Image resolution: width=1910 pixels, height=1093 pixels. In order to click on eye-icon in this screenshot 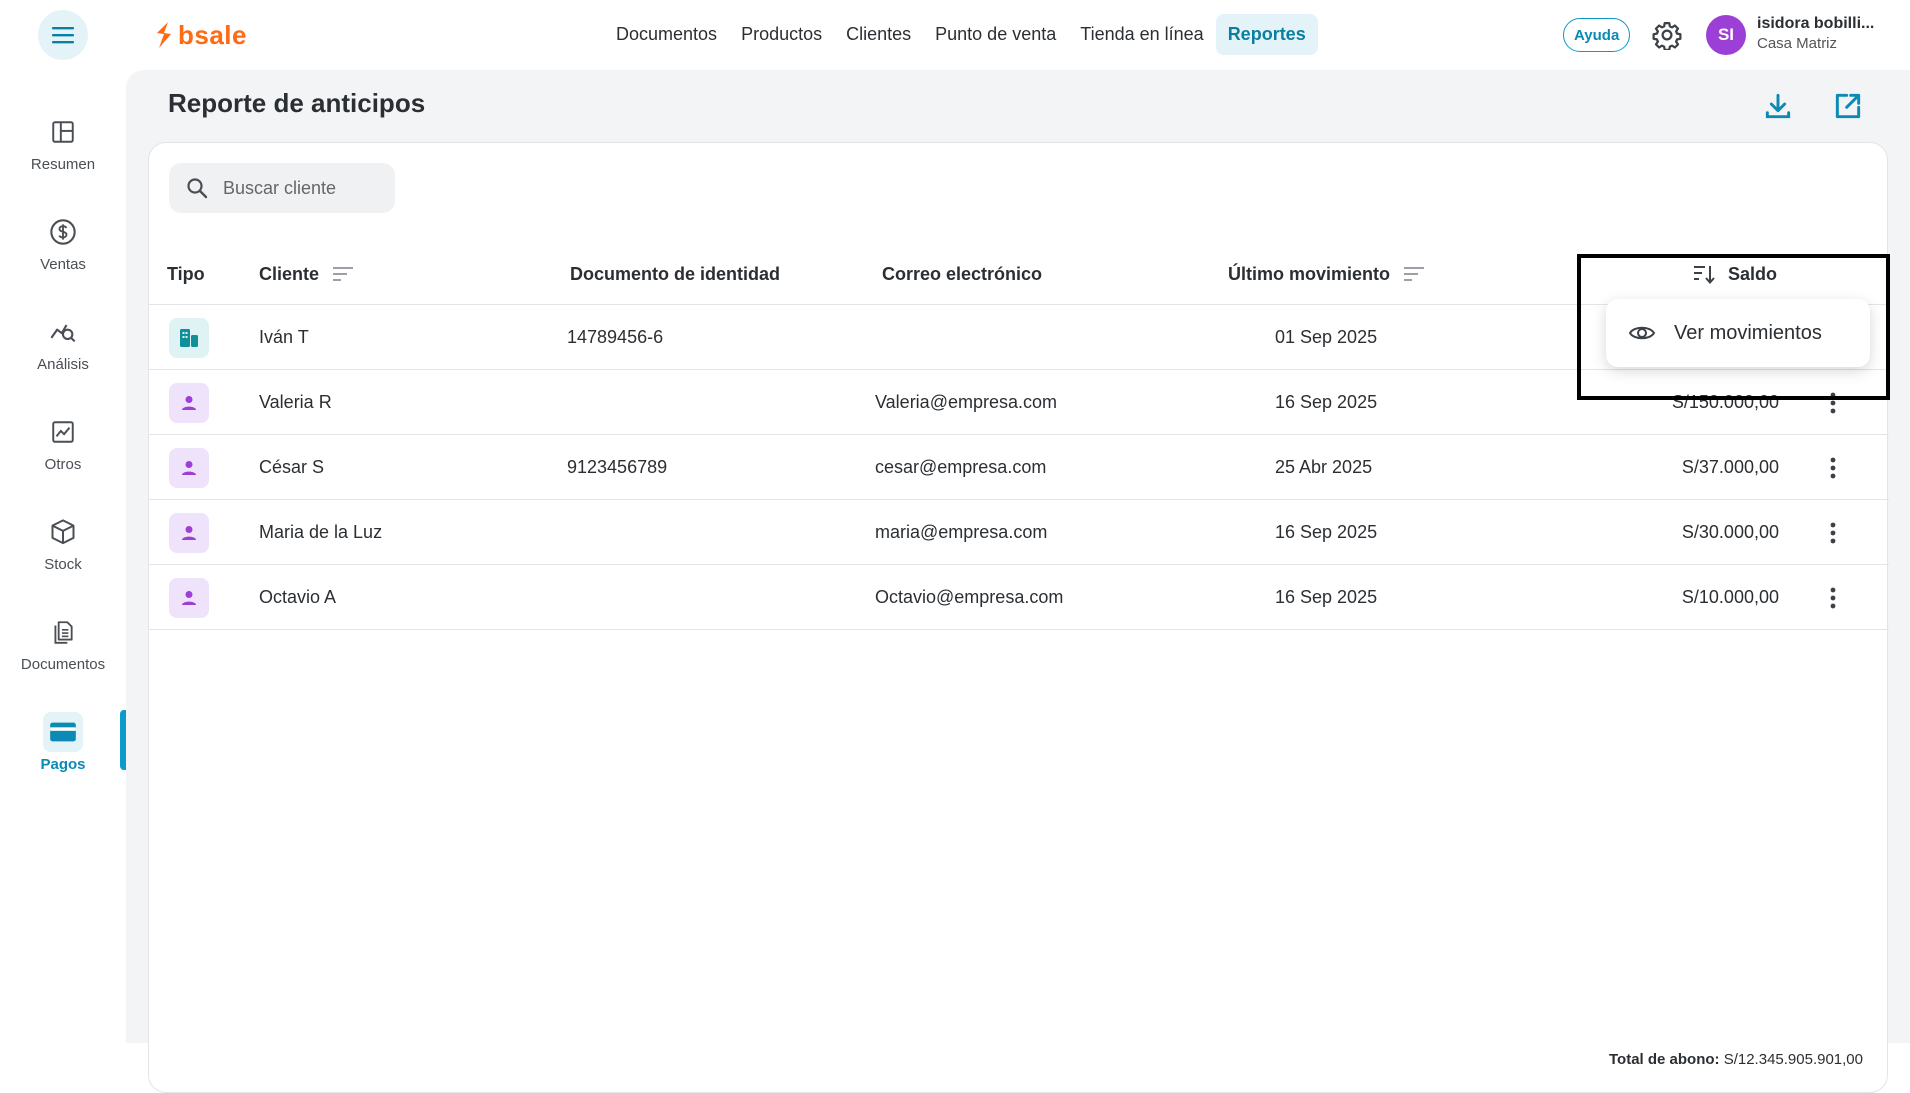, I will do `click(1642, 333)`.